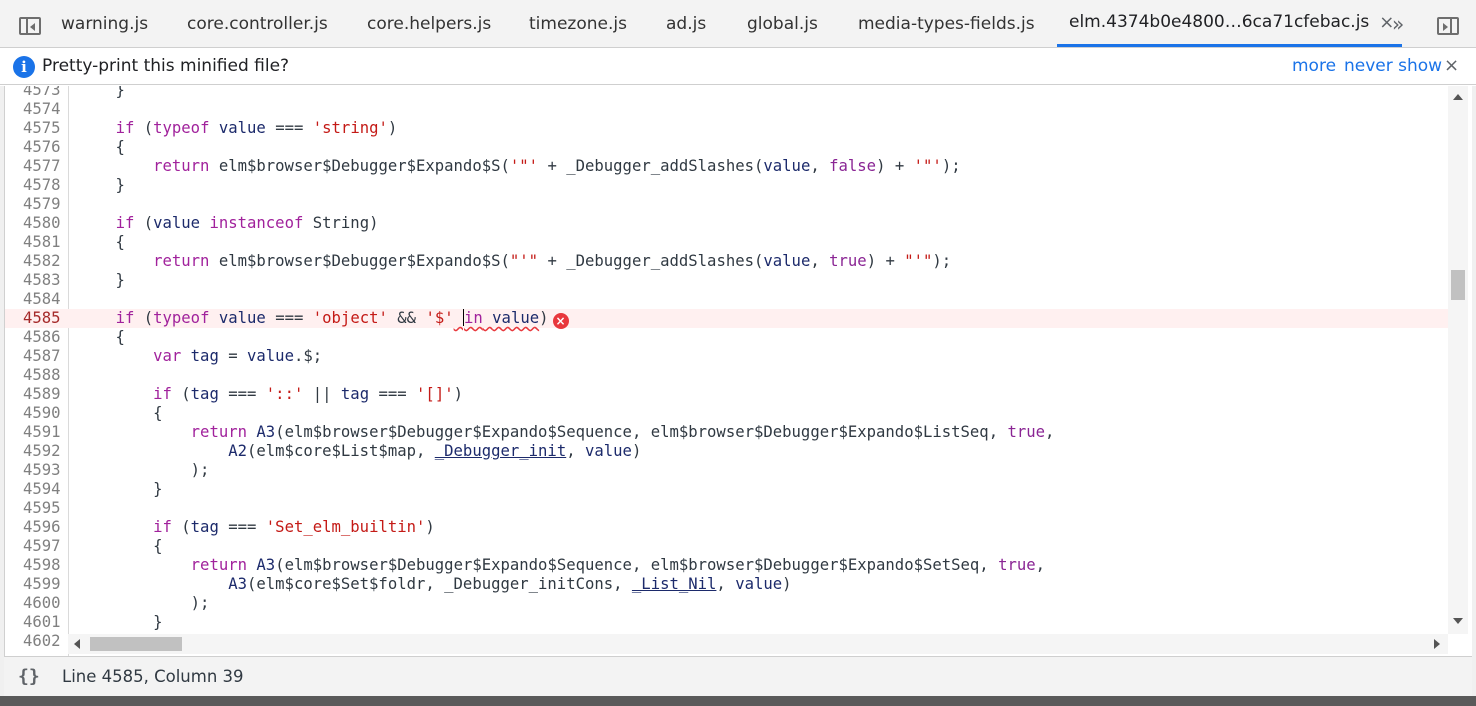 The width and height of the screenshot is (1476, 706). I want to click on horizontal-scrollbar, so click(758, 644).